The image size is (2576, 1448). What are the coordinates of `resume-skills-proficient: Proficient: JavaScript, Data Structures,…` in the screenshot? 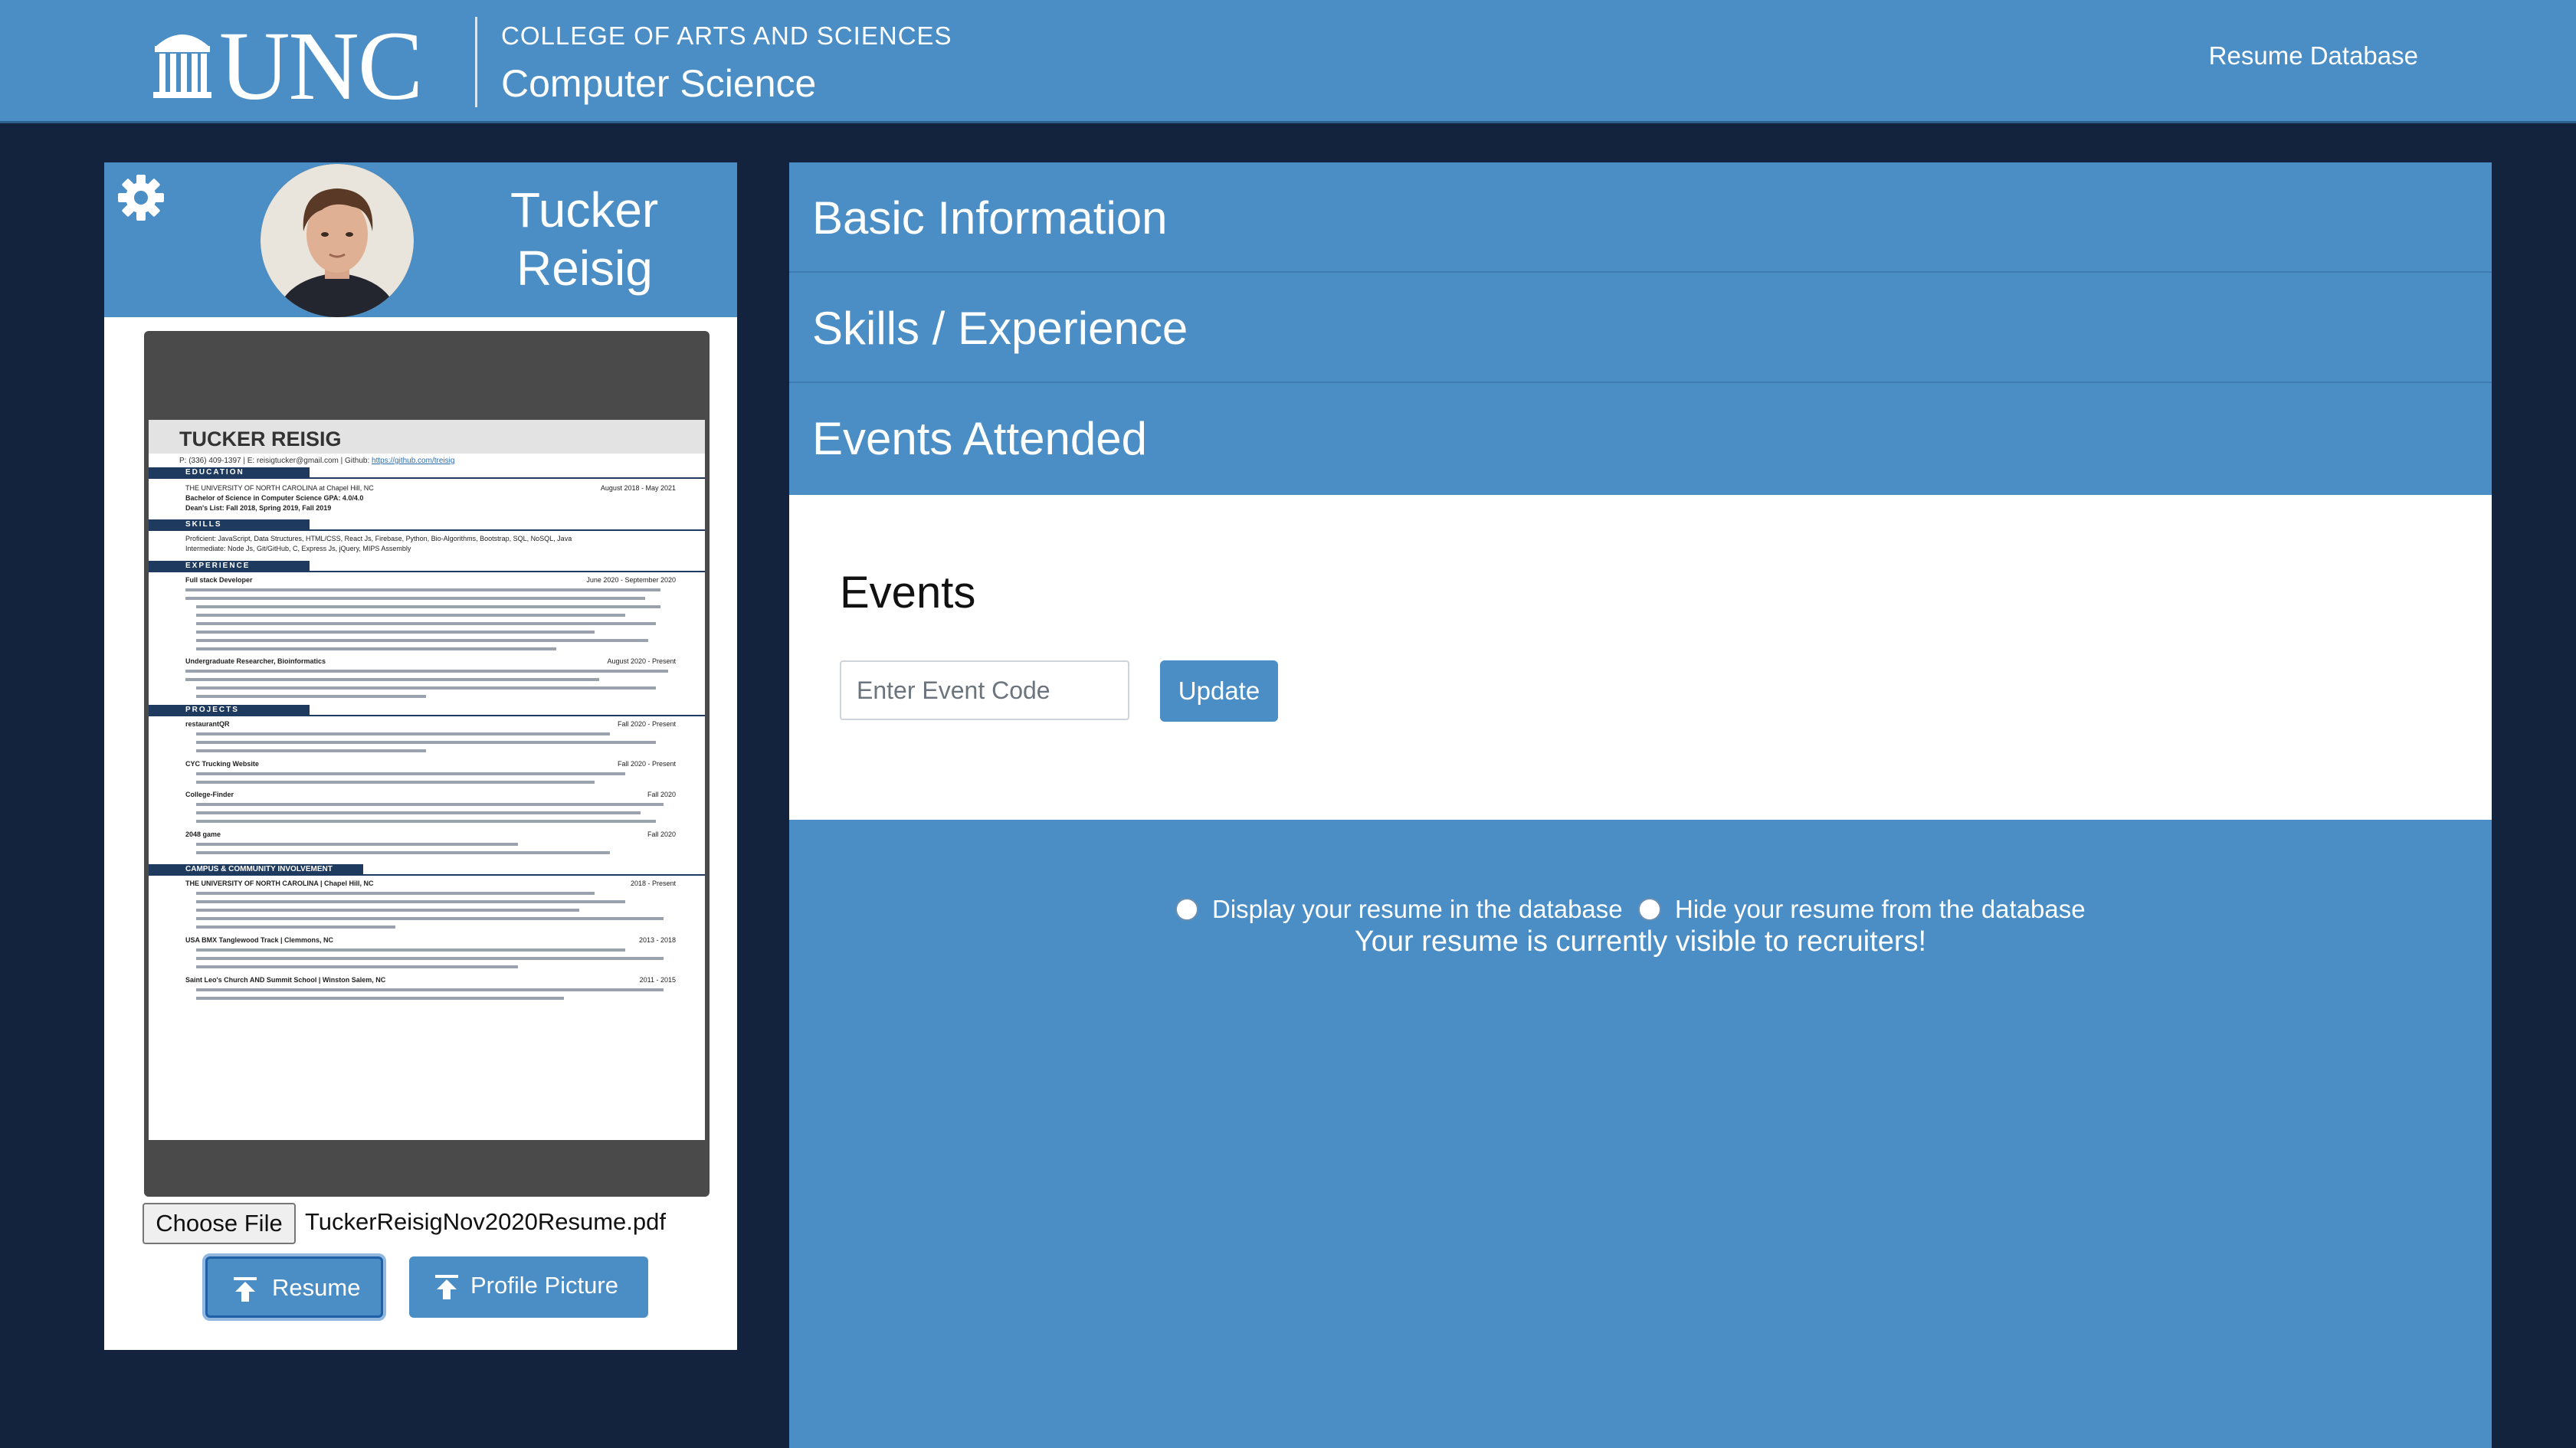 It's located at (379, 538).